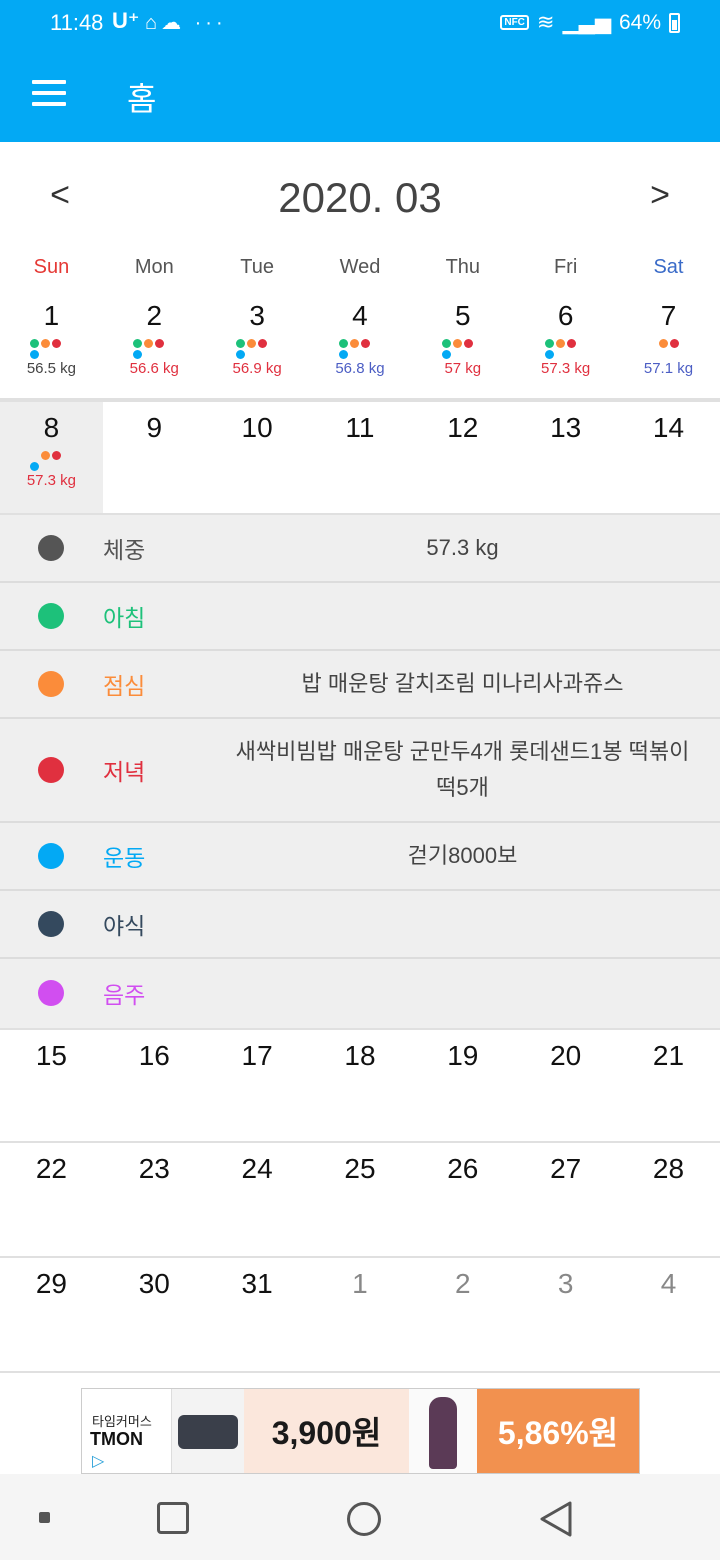 This screenshot has height=1560, width=720. Describe the element at coordinates (154, 1199) in the screenshot. I see `calendar-day: 23` at that location.